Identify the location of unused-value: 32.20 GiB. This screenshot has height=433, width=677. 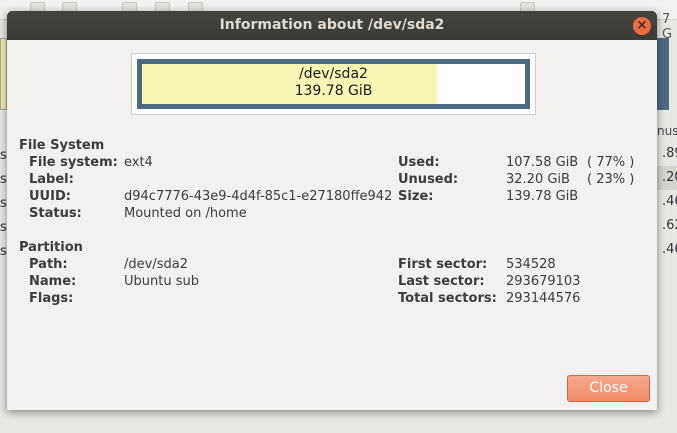
(538, 179).